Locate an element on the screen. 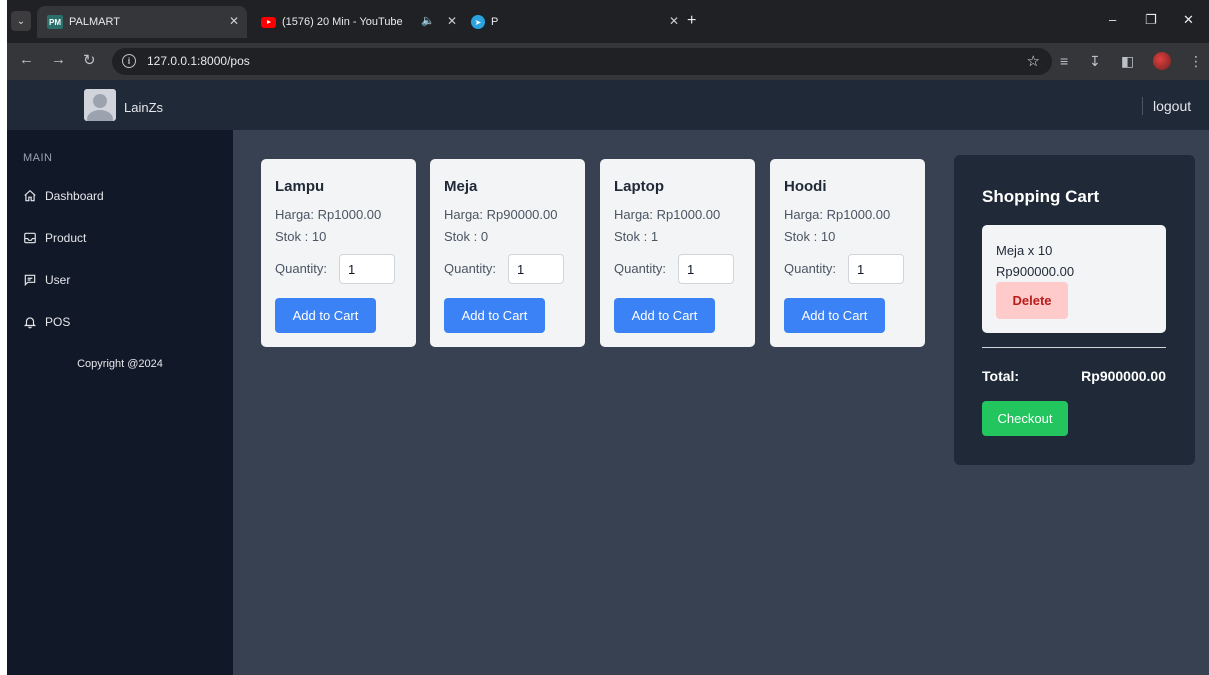 This screenshot has width=1209, height=675. cart-title: Shopping Cart is located at coordinates (1041, 196).